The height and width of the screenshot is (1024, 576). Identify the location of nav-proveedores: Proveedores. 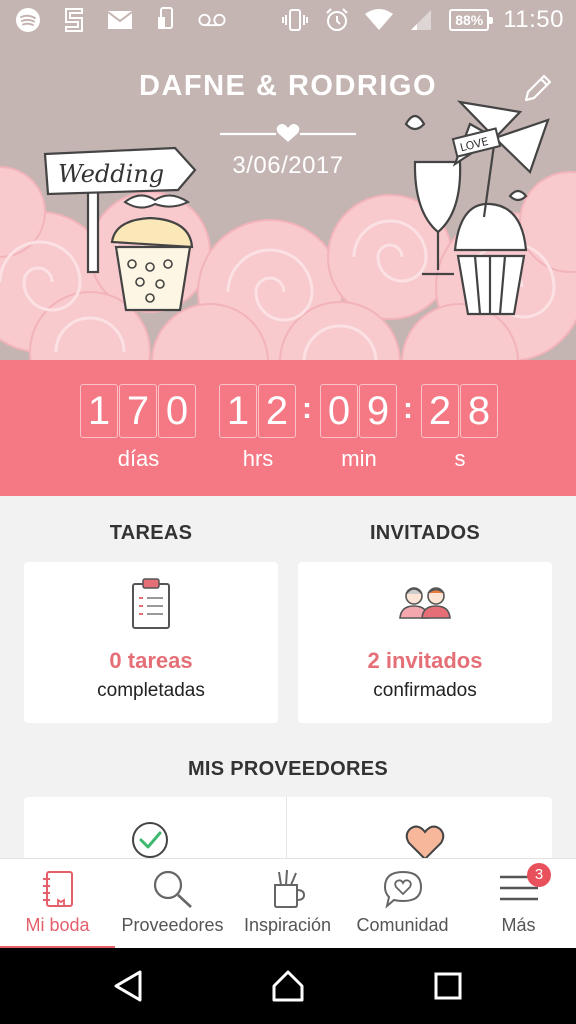
(172, 904).